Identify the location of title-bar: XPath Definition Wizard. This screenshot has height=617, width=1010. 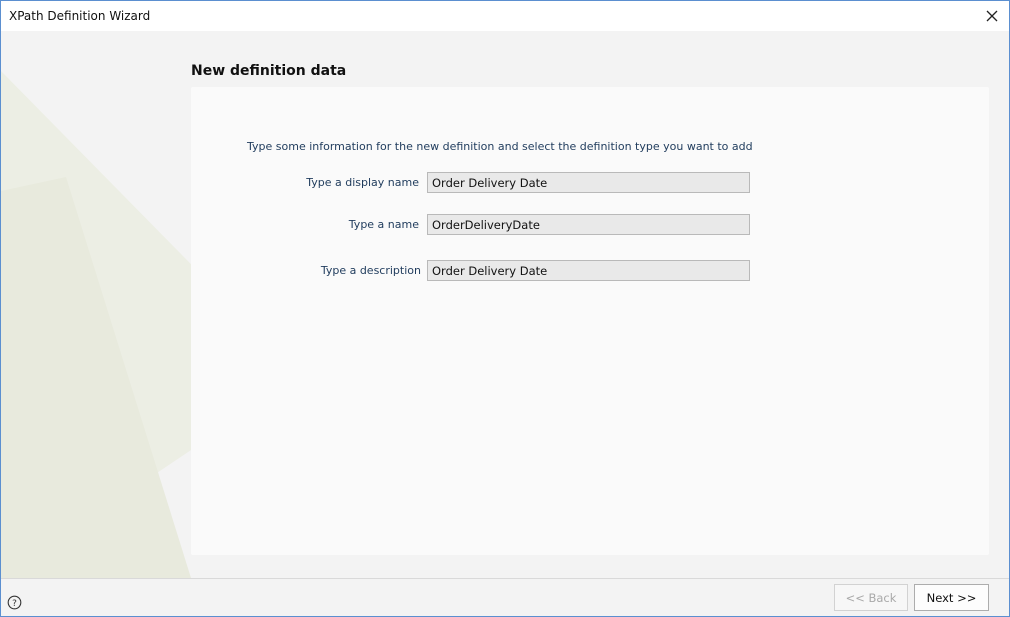
(505, 16).